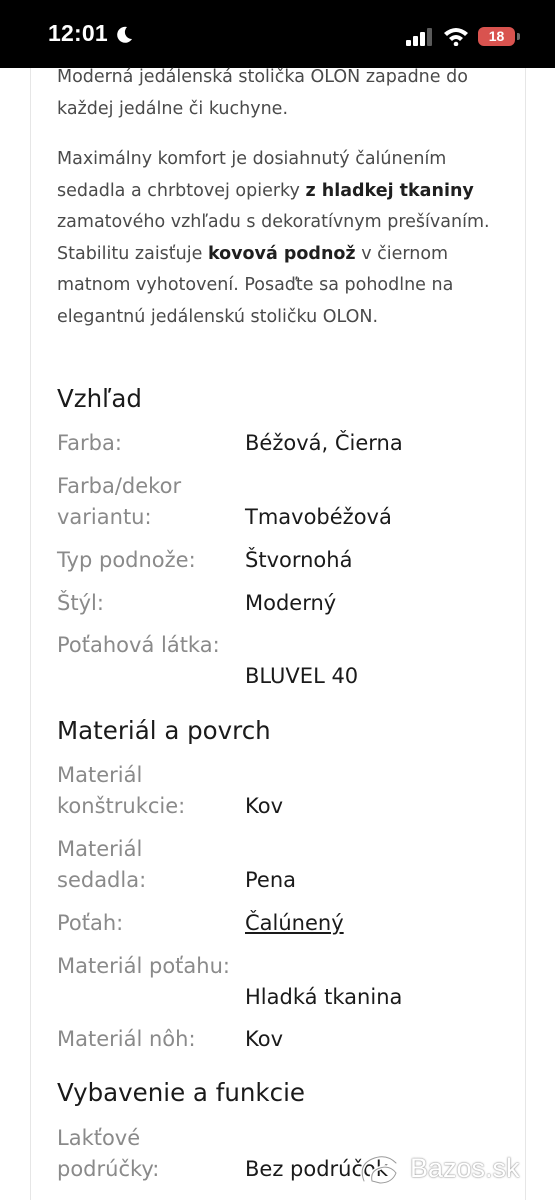 The height and width of the screenshot is (1200, 555). Describe the element at coordinates (121, 790) in the screenshot. I see `spec-label: Materiál konštrukcie:` at that location.